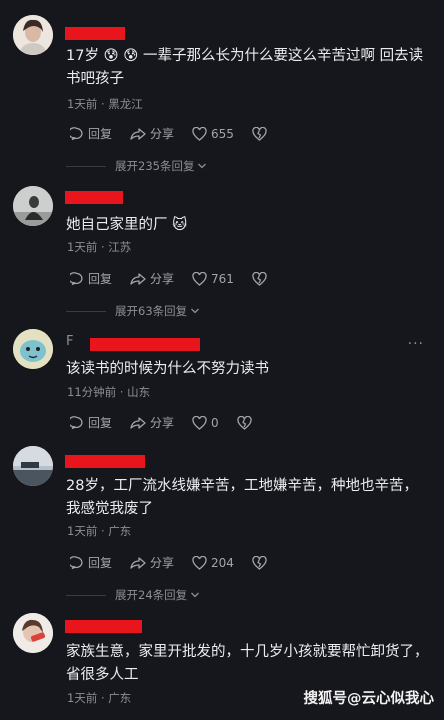 This screenshot has width=444, height=720. I want to click on comment-meta: 11分钟前 · 山东, so click(109, 392).